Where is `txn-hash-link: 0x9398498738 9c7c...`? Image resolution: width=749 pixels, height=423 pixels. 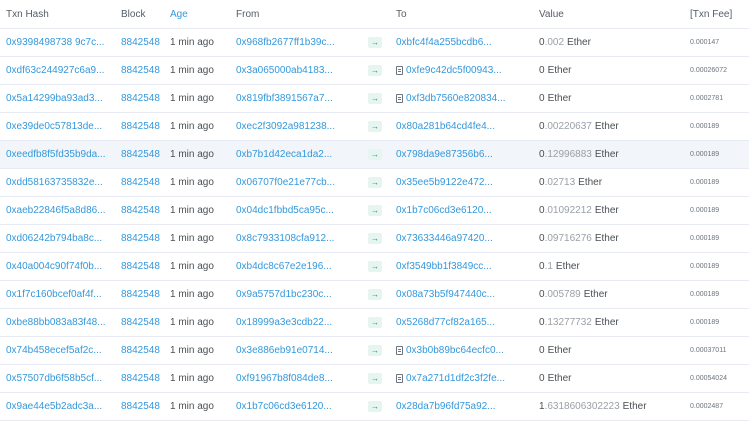
txn-hash-link: 0x9398498738 9c7c... is located at coordinates (55, 42).